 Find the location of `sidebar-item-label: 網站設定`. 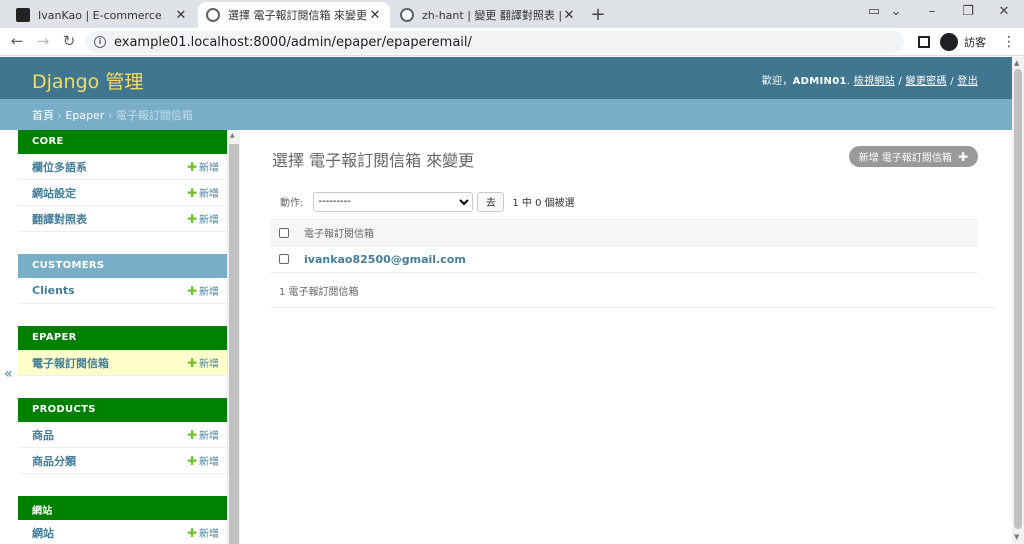

sidebar-item-label: 網站設定 is located at coordinates (54, 193).